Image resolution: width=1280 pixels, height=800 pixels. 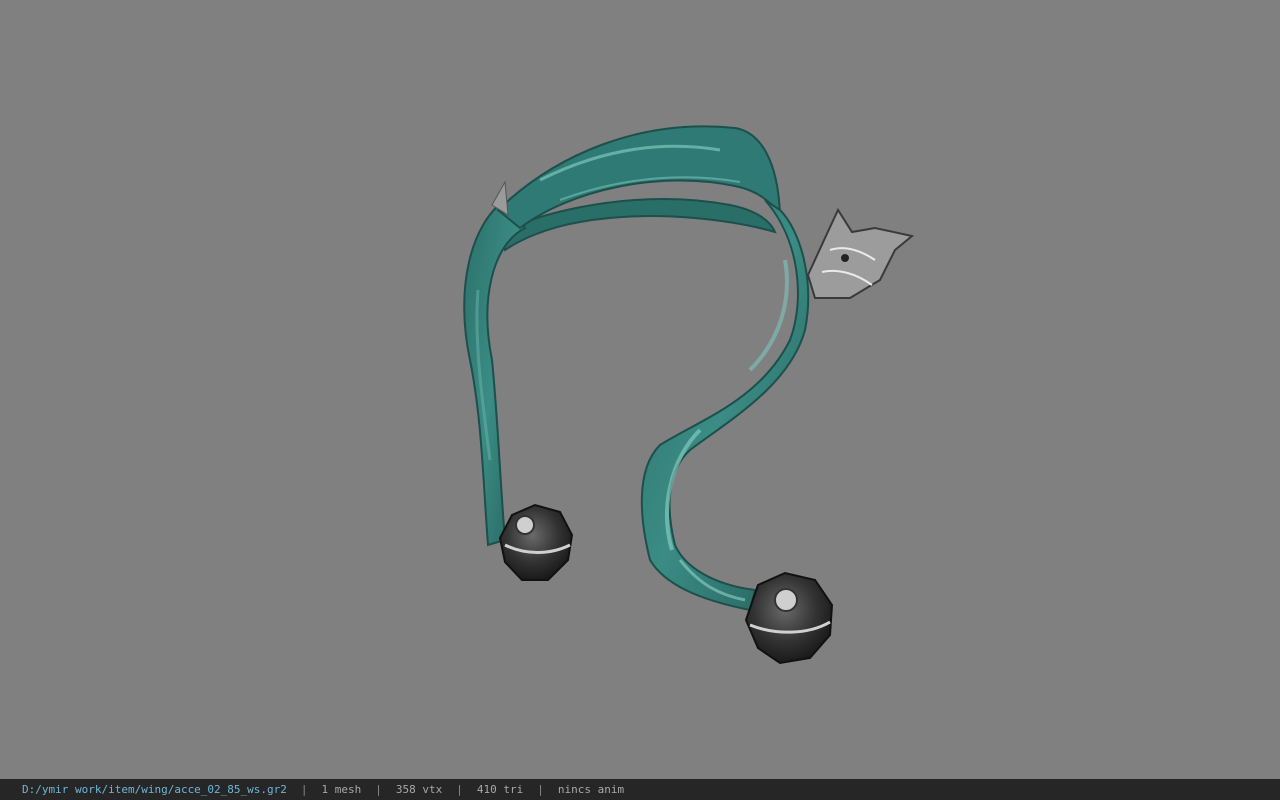 What do you see at coordinates (536, 542) in the screenshot?
I see `left-end-ball` at bounding box center [536, 542].